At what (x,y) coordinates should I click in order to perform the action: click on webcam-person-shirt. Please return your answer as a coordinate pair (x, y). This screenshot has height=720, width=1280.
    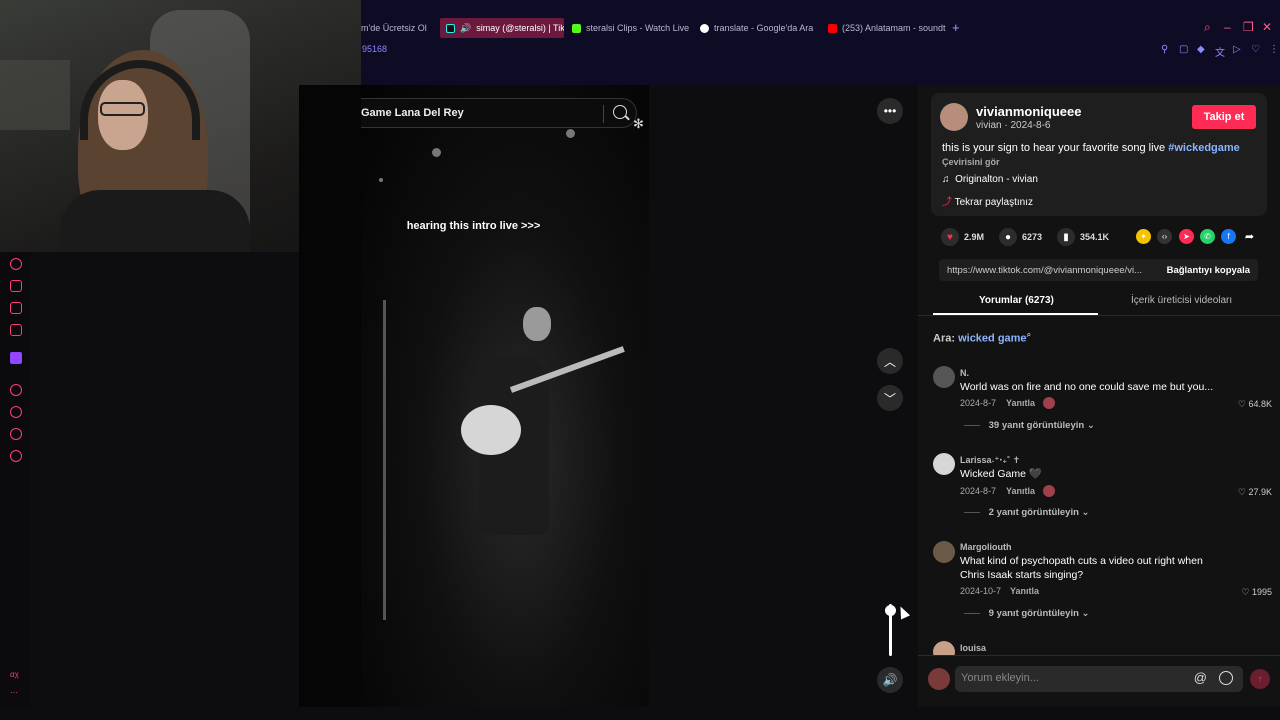
    Looking at the image, I should click on (155, 221).